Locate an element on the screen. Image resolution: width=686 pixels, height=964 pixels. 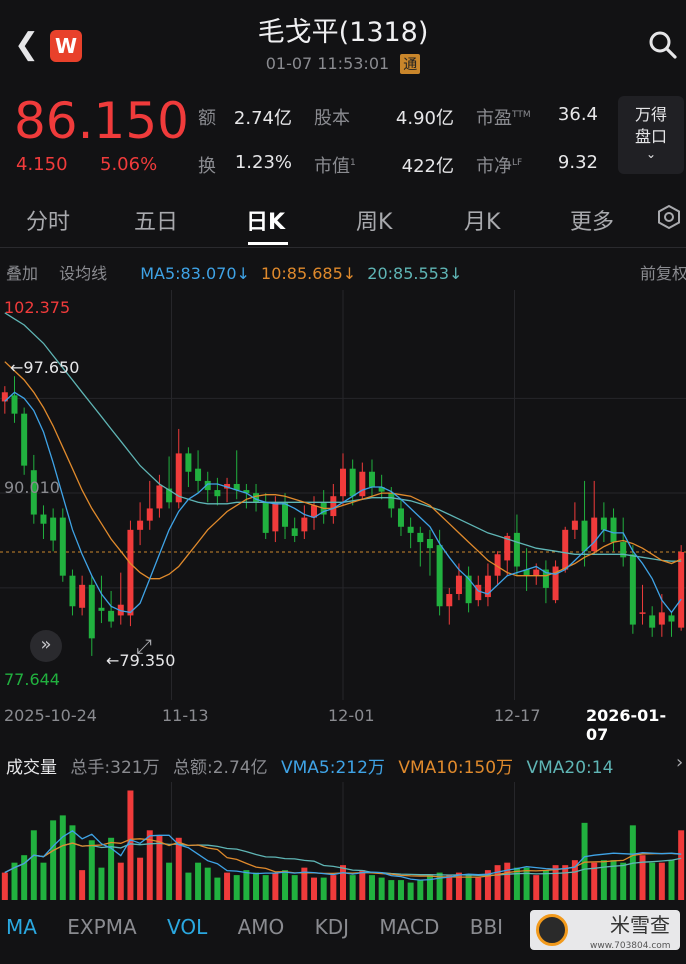
tab-more: 更多 is located at coordinates (592, 220).